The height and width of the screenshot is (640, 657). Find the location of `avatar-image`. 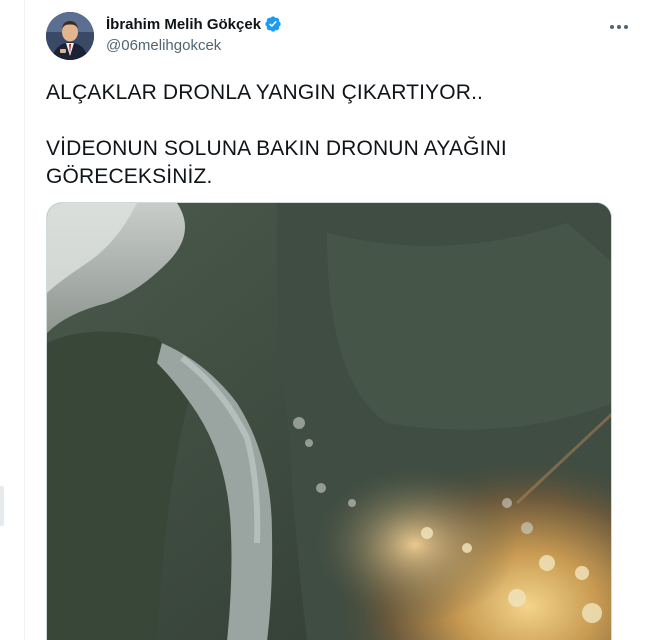

avatar-image is located at coordinates (70, 36).